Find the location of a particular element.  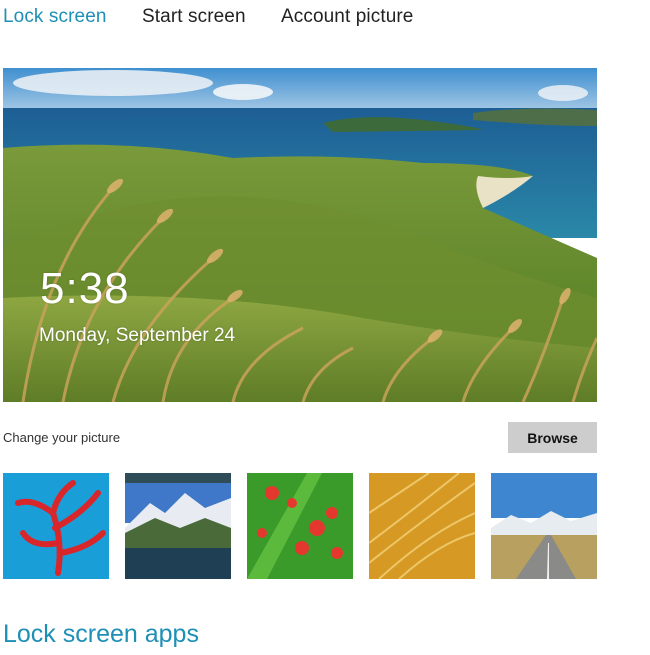

tab-start-screen: Start screen is located at coordinates (194, 17).